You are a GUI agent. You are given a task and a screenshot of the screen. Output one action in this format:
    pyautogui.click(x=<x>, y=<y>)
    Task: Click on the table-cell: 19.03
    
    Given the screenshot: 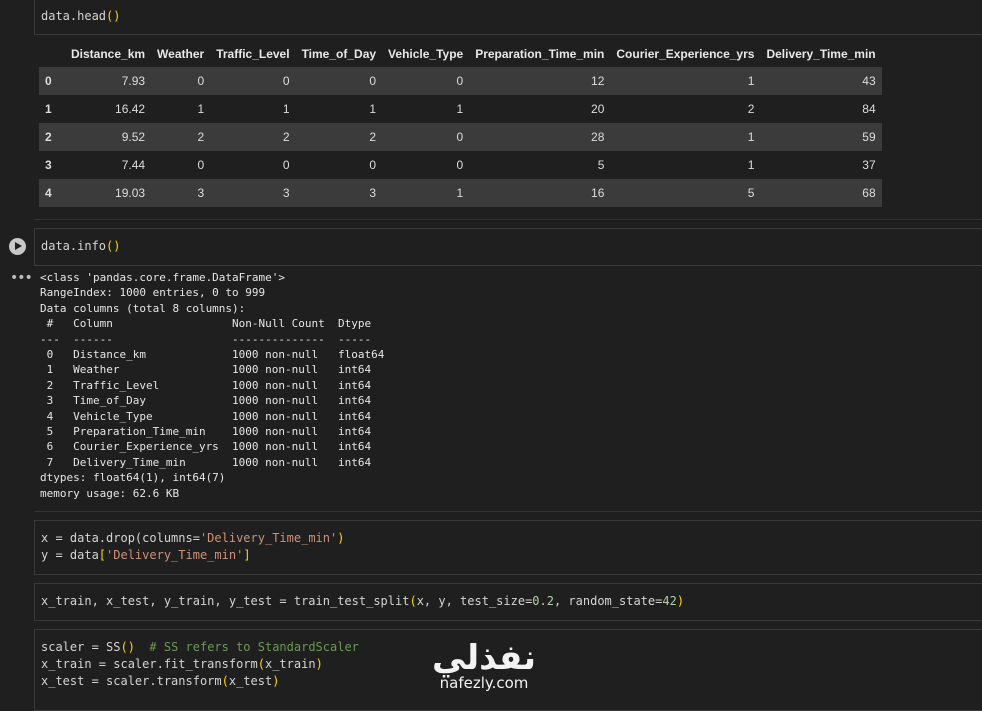 What is the action you would take?
    pyautogui.click(x=108, y=193)
    